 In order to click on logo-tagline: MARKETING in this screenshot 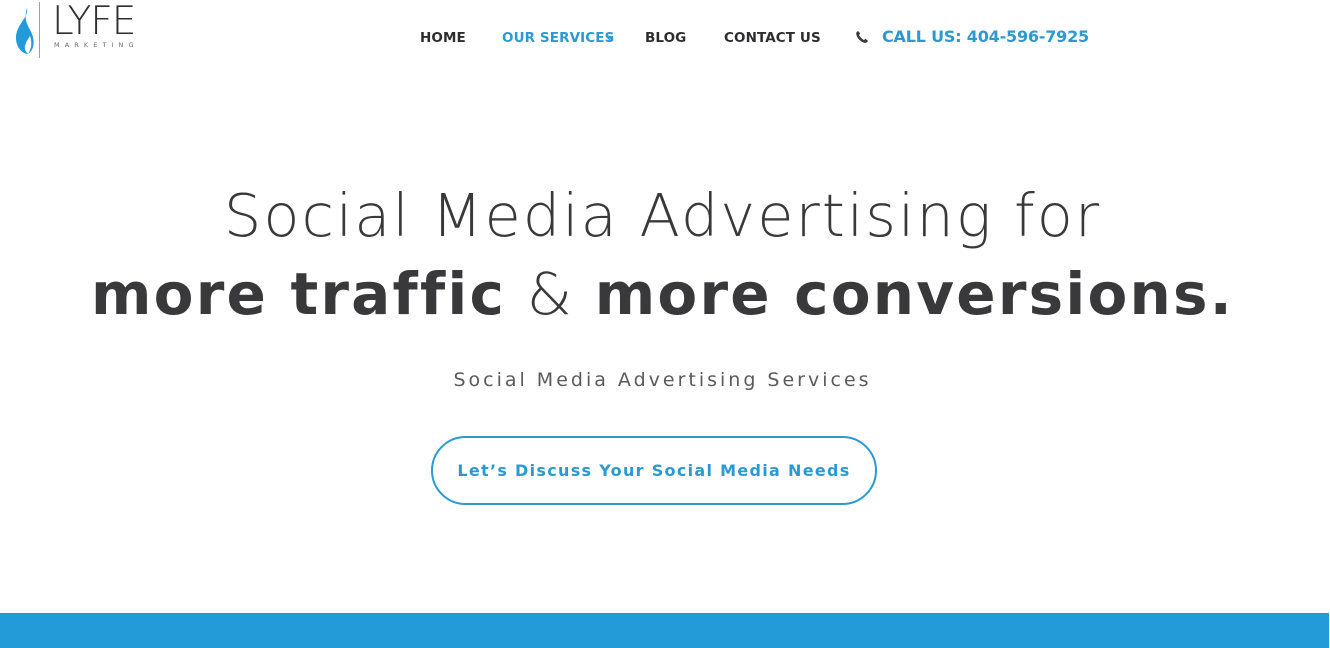, I will do `click(96, 45)`.